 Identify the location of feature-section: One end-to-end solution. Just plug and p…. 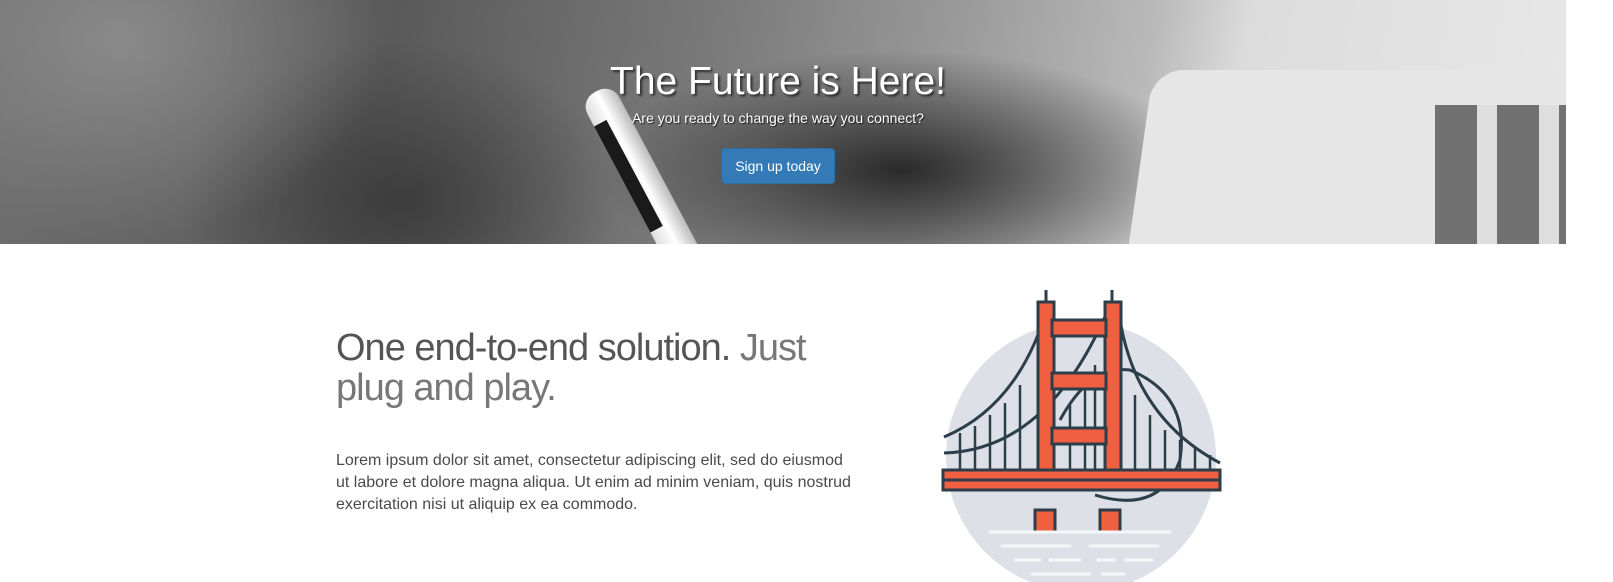
(596, 430).